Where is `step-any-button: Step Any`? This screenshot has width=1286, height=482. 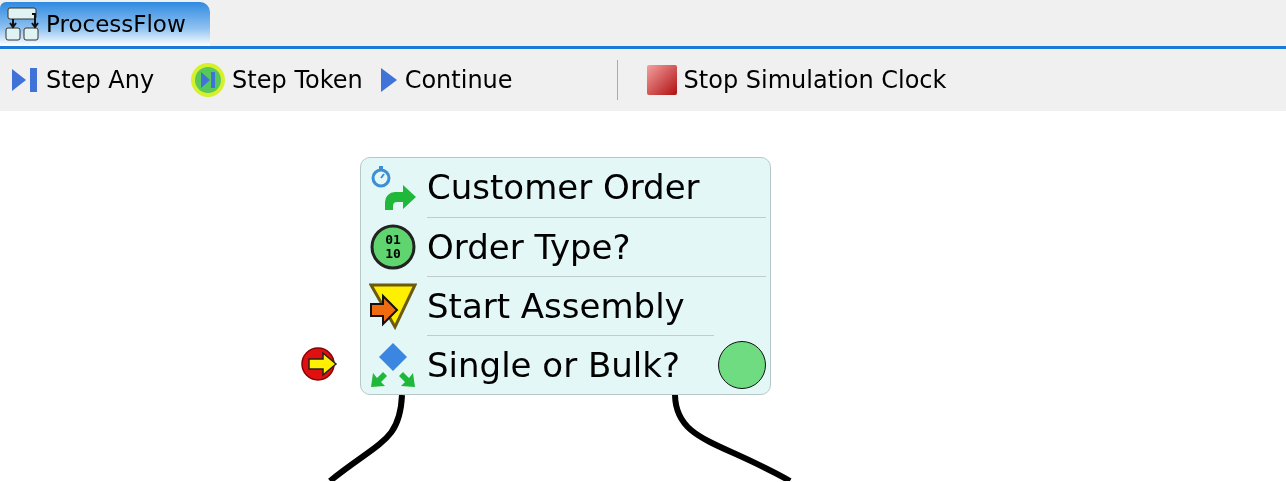 step-any-button: Step Any is located at coordinates (82, 80).